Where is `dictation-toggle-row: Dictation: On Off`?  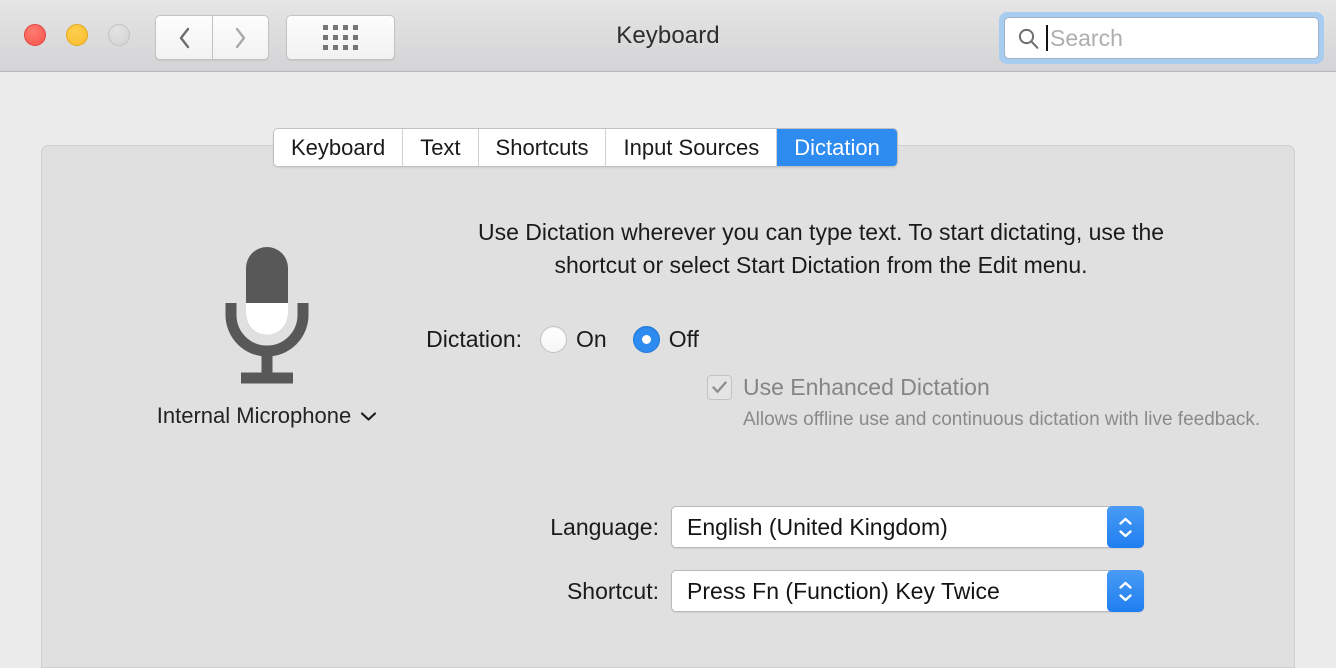
dictation-toggle-row: Dictation: On Off is located at coordinates (560, 339).